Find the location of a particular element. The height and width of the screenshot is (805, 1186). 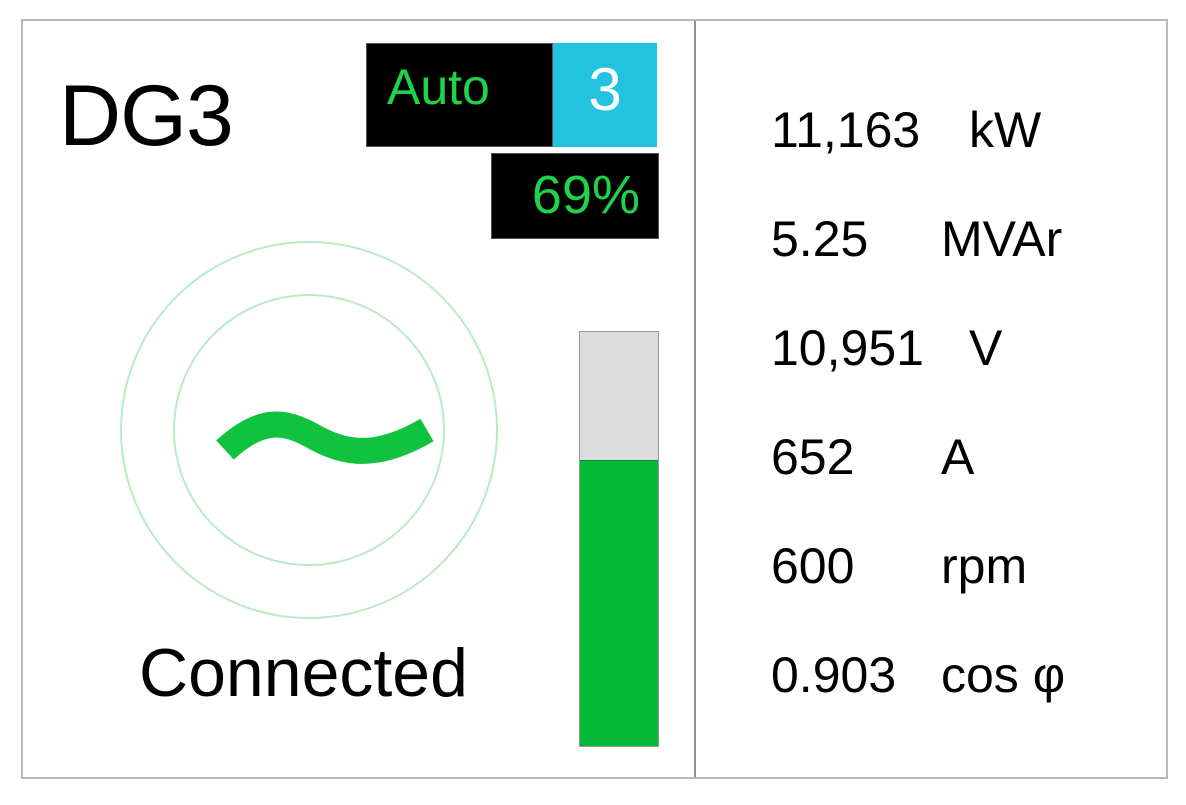

reading-value: 0.903 is located at coordinates (834, 675).